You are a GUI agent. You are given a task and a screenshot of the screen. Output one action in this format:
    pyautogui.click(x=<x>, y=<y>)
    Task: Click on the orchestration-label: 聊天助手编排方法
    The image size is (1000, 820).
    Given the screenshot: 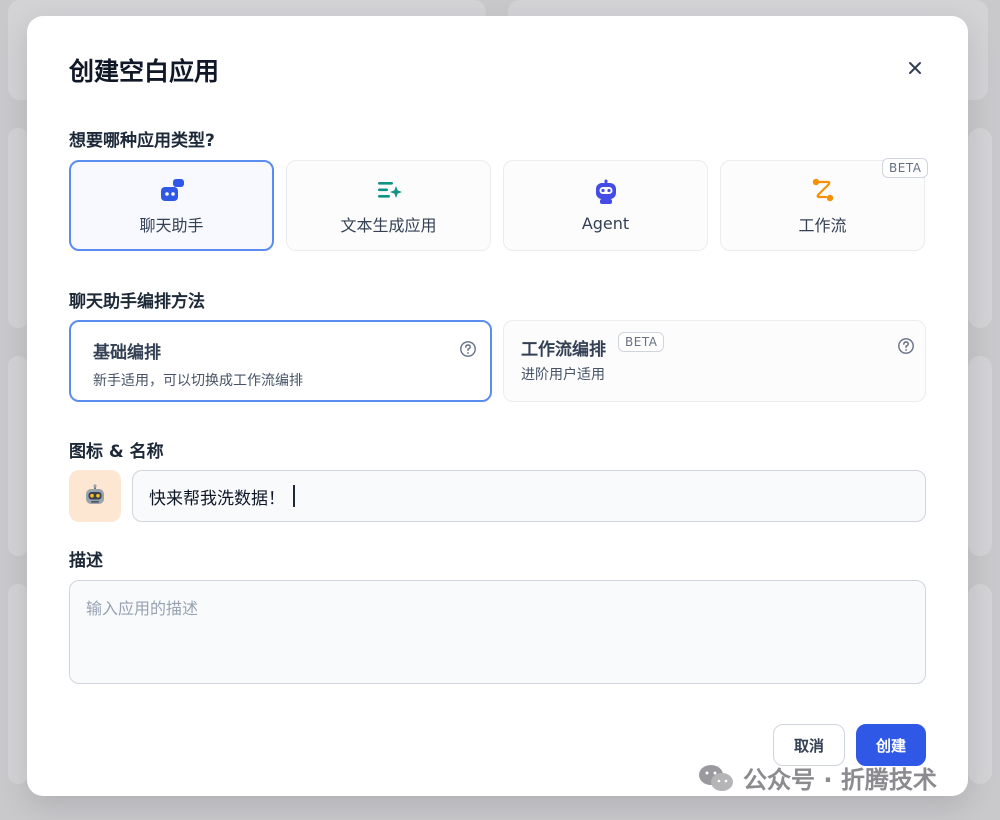 What is the action you would take?
    pyautogui.click(x=137, y=302)
    